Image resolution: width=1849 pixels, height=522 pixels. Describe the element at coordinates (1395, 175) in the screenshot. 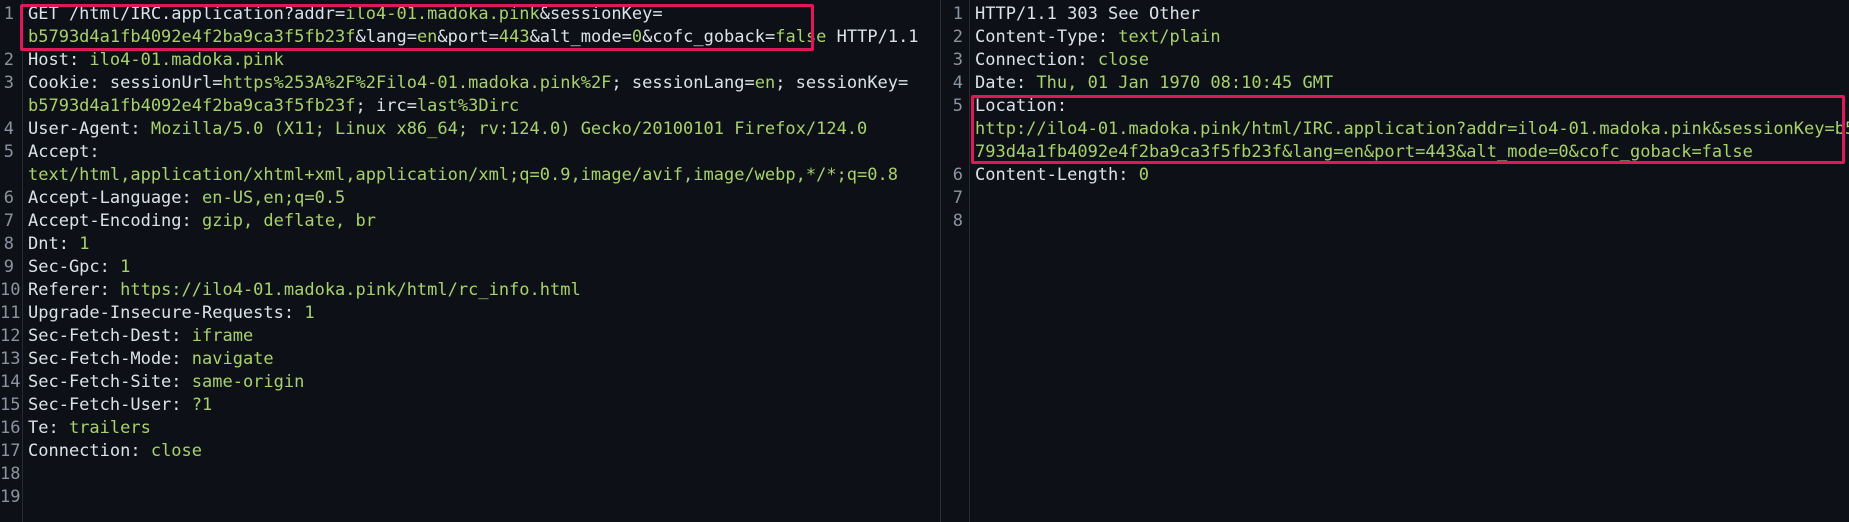

I see `response-line: 6 Content-Length: 0` at that location.